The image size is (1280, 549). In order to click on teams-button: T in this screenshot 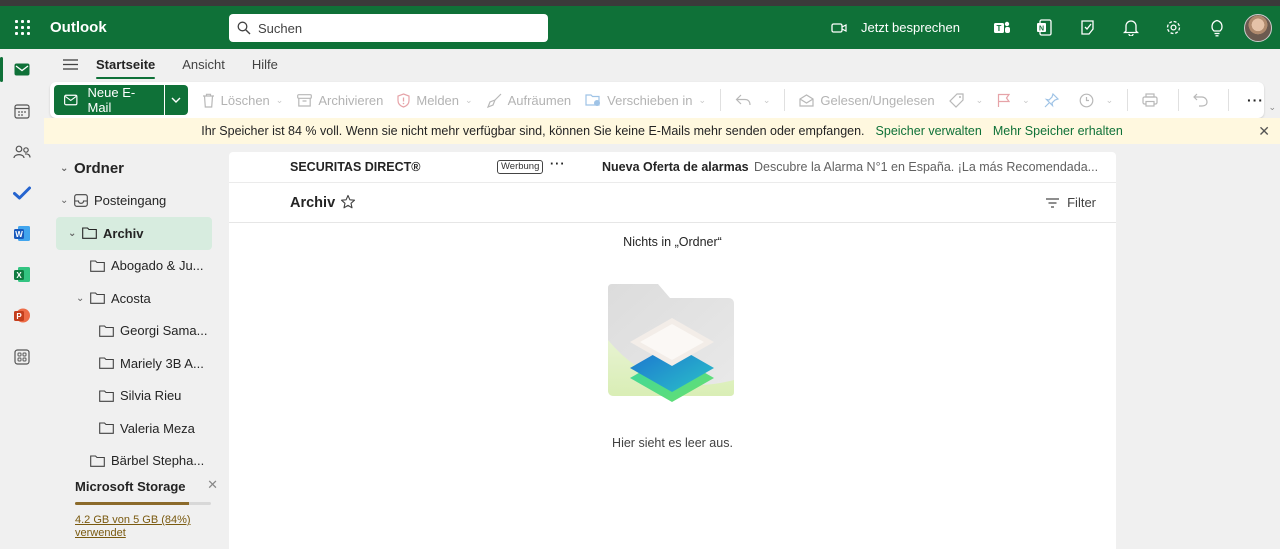, I will do `click(1001, 27)`.